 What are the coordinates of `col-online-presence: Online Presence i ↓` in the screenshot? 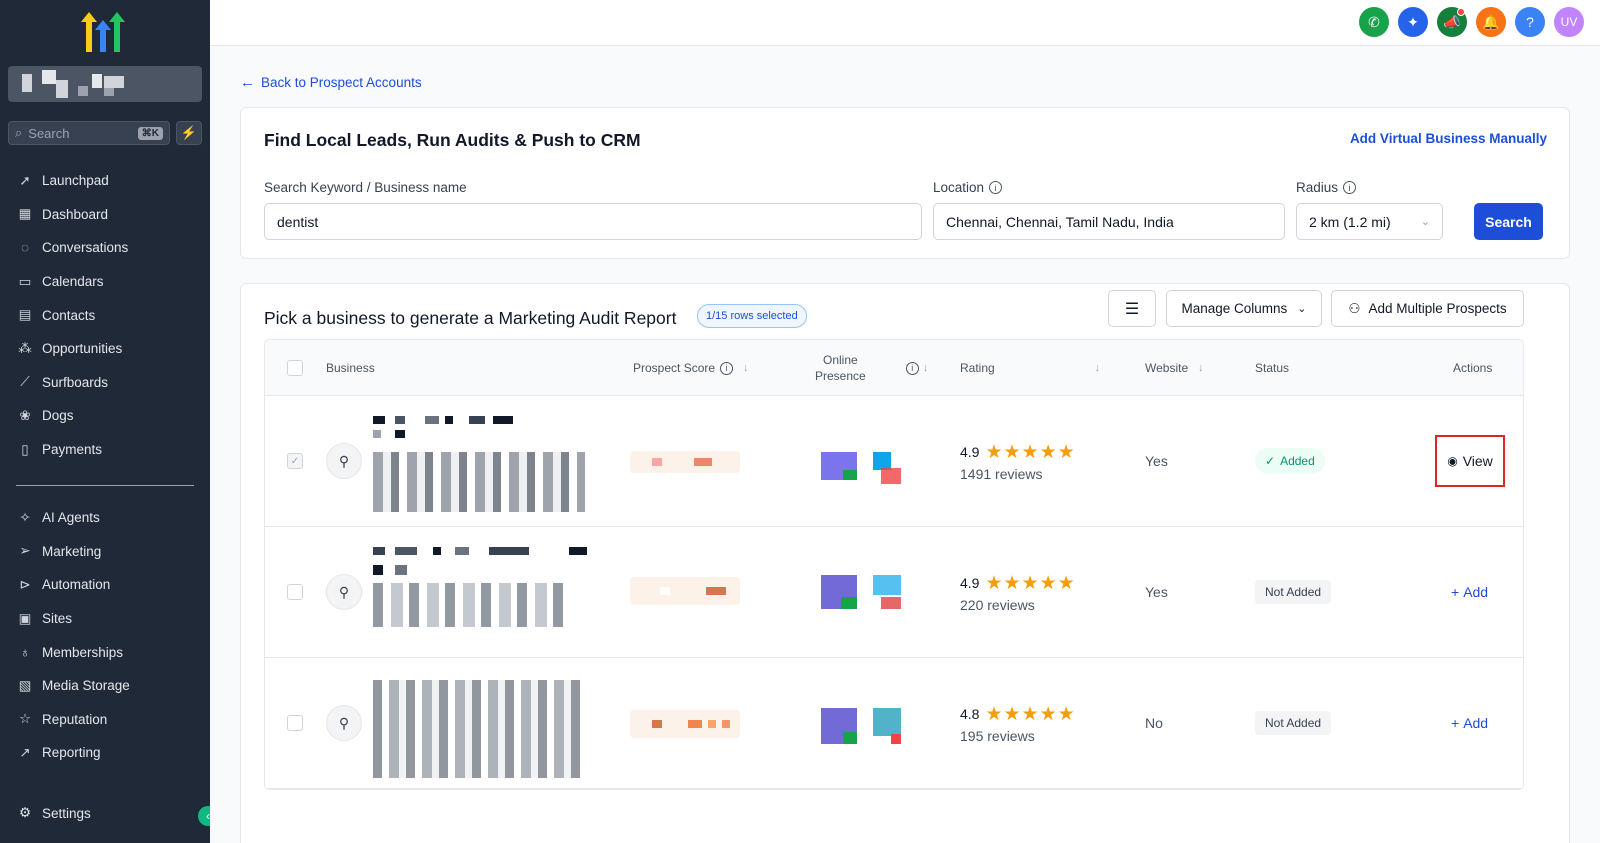 It's located at (871, 368).